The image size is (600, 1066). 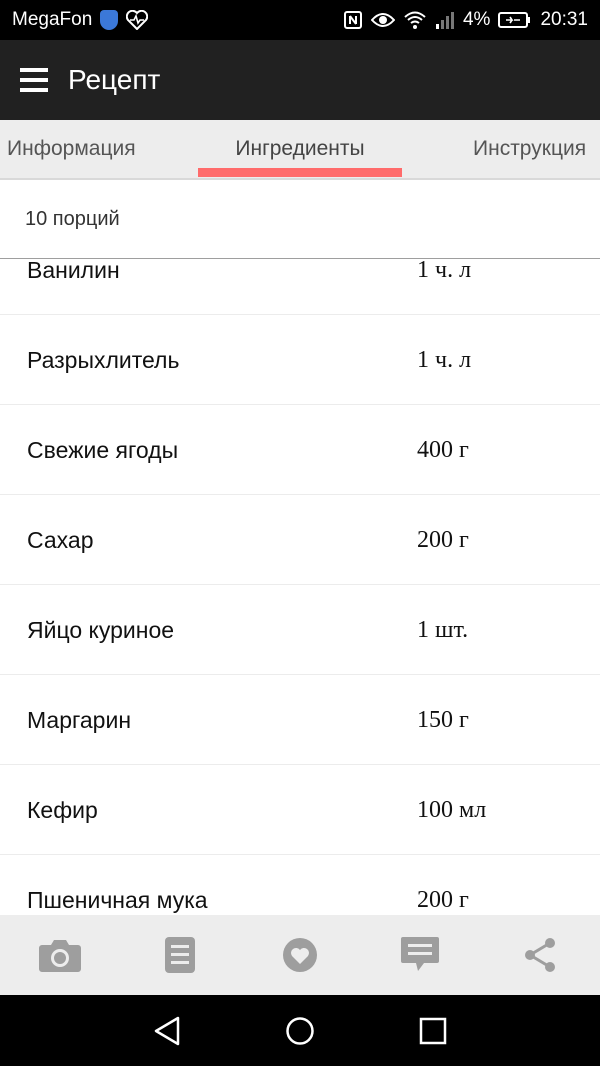 I want to click on ingredient-row: Разрыхлитель 1 ч. л, so click(x=300, y=360).